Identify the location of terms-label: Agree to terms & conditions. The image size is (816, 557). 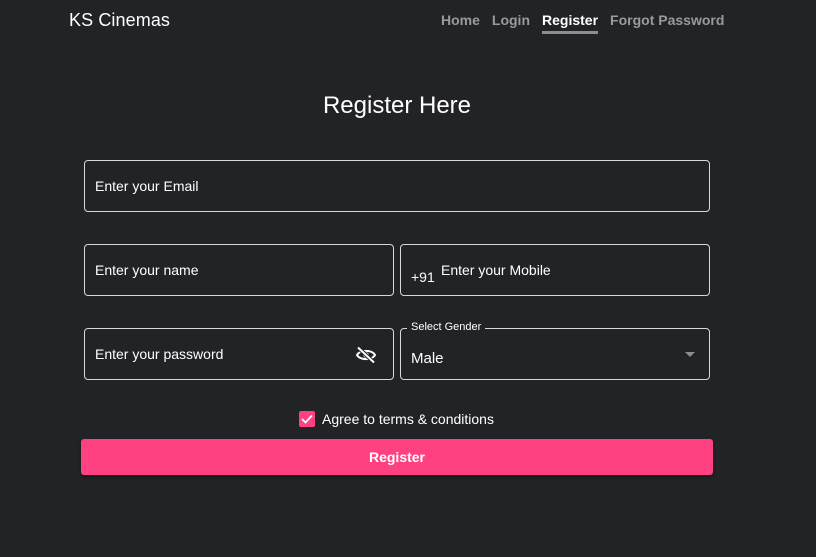
(408, 419).